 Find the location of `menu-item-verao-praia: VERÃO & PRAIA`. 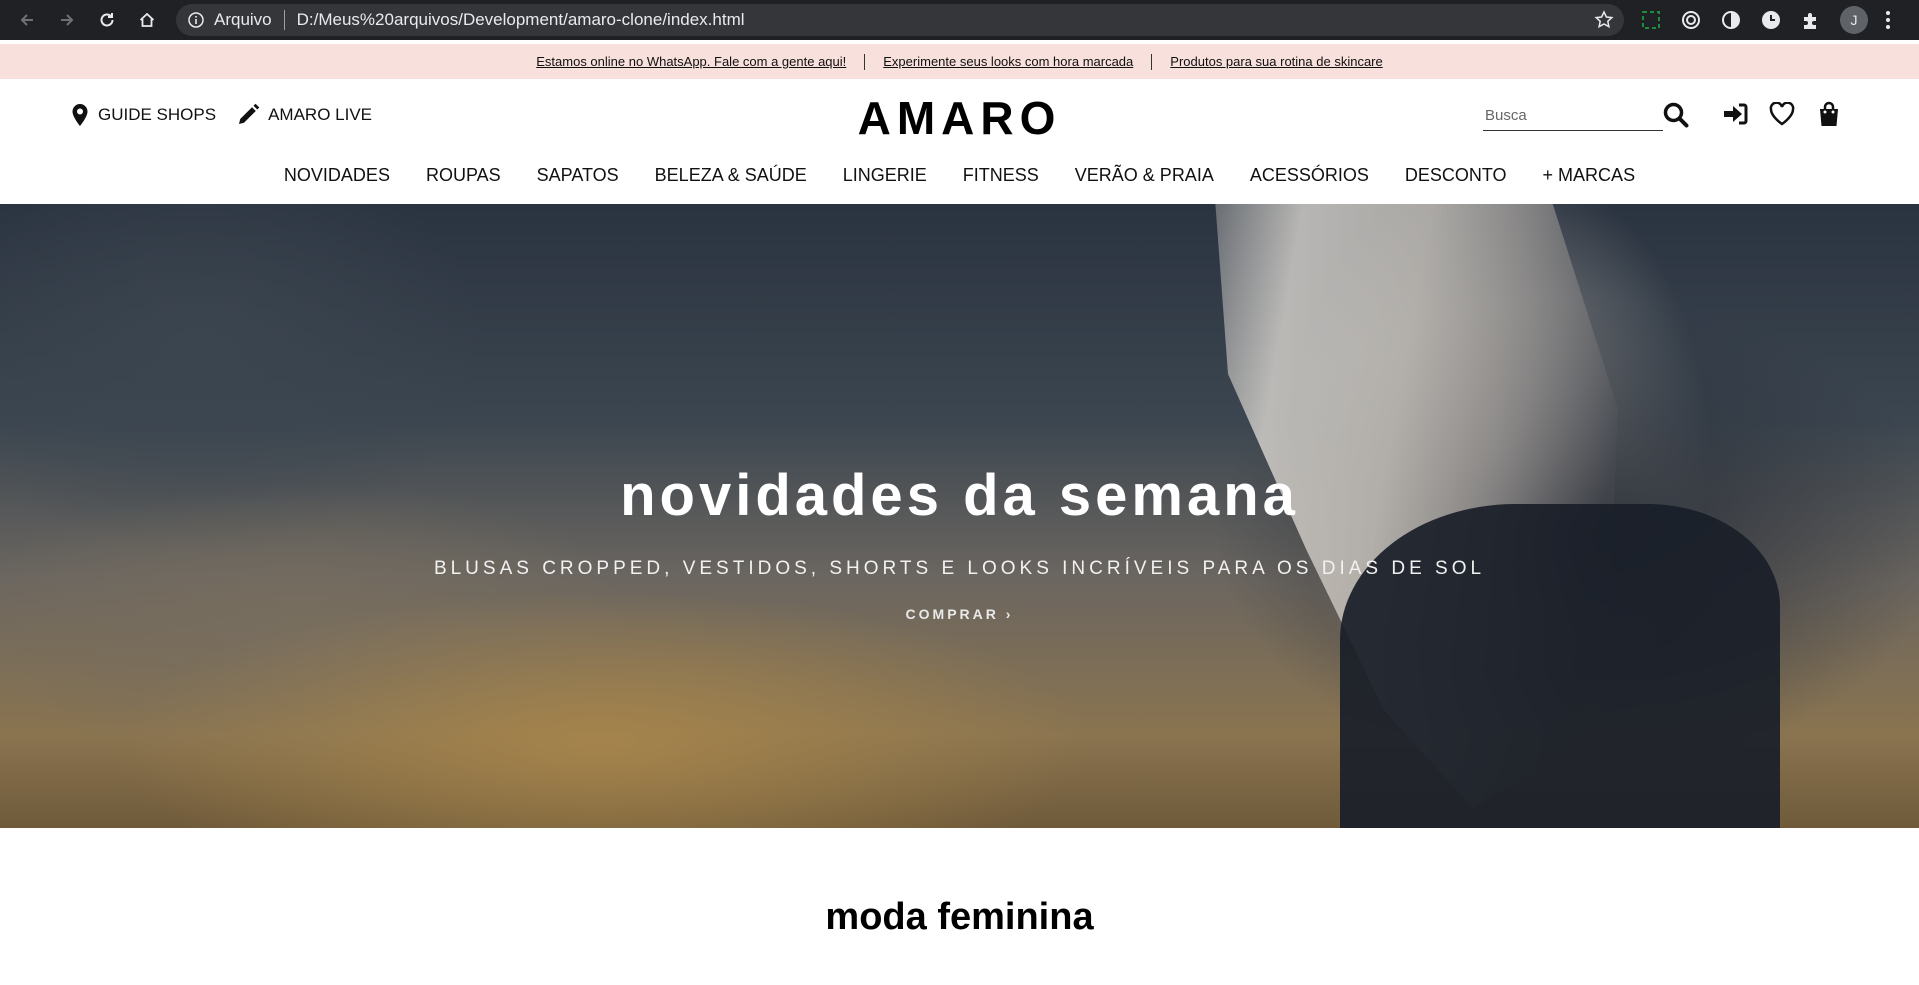

menu-item-verao-praia: VERÃO & PRAIA is located at coordinates (1144, 175).